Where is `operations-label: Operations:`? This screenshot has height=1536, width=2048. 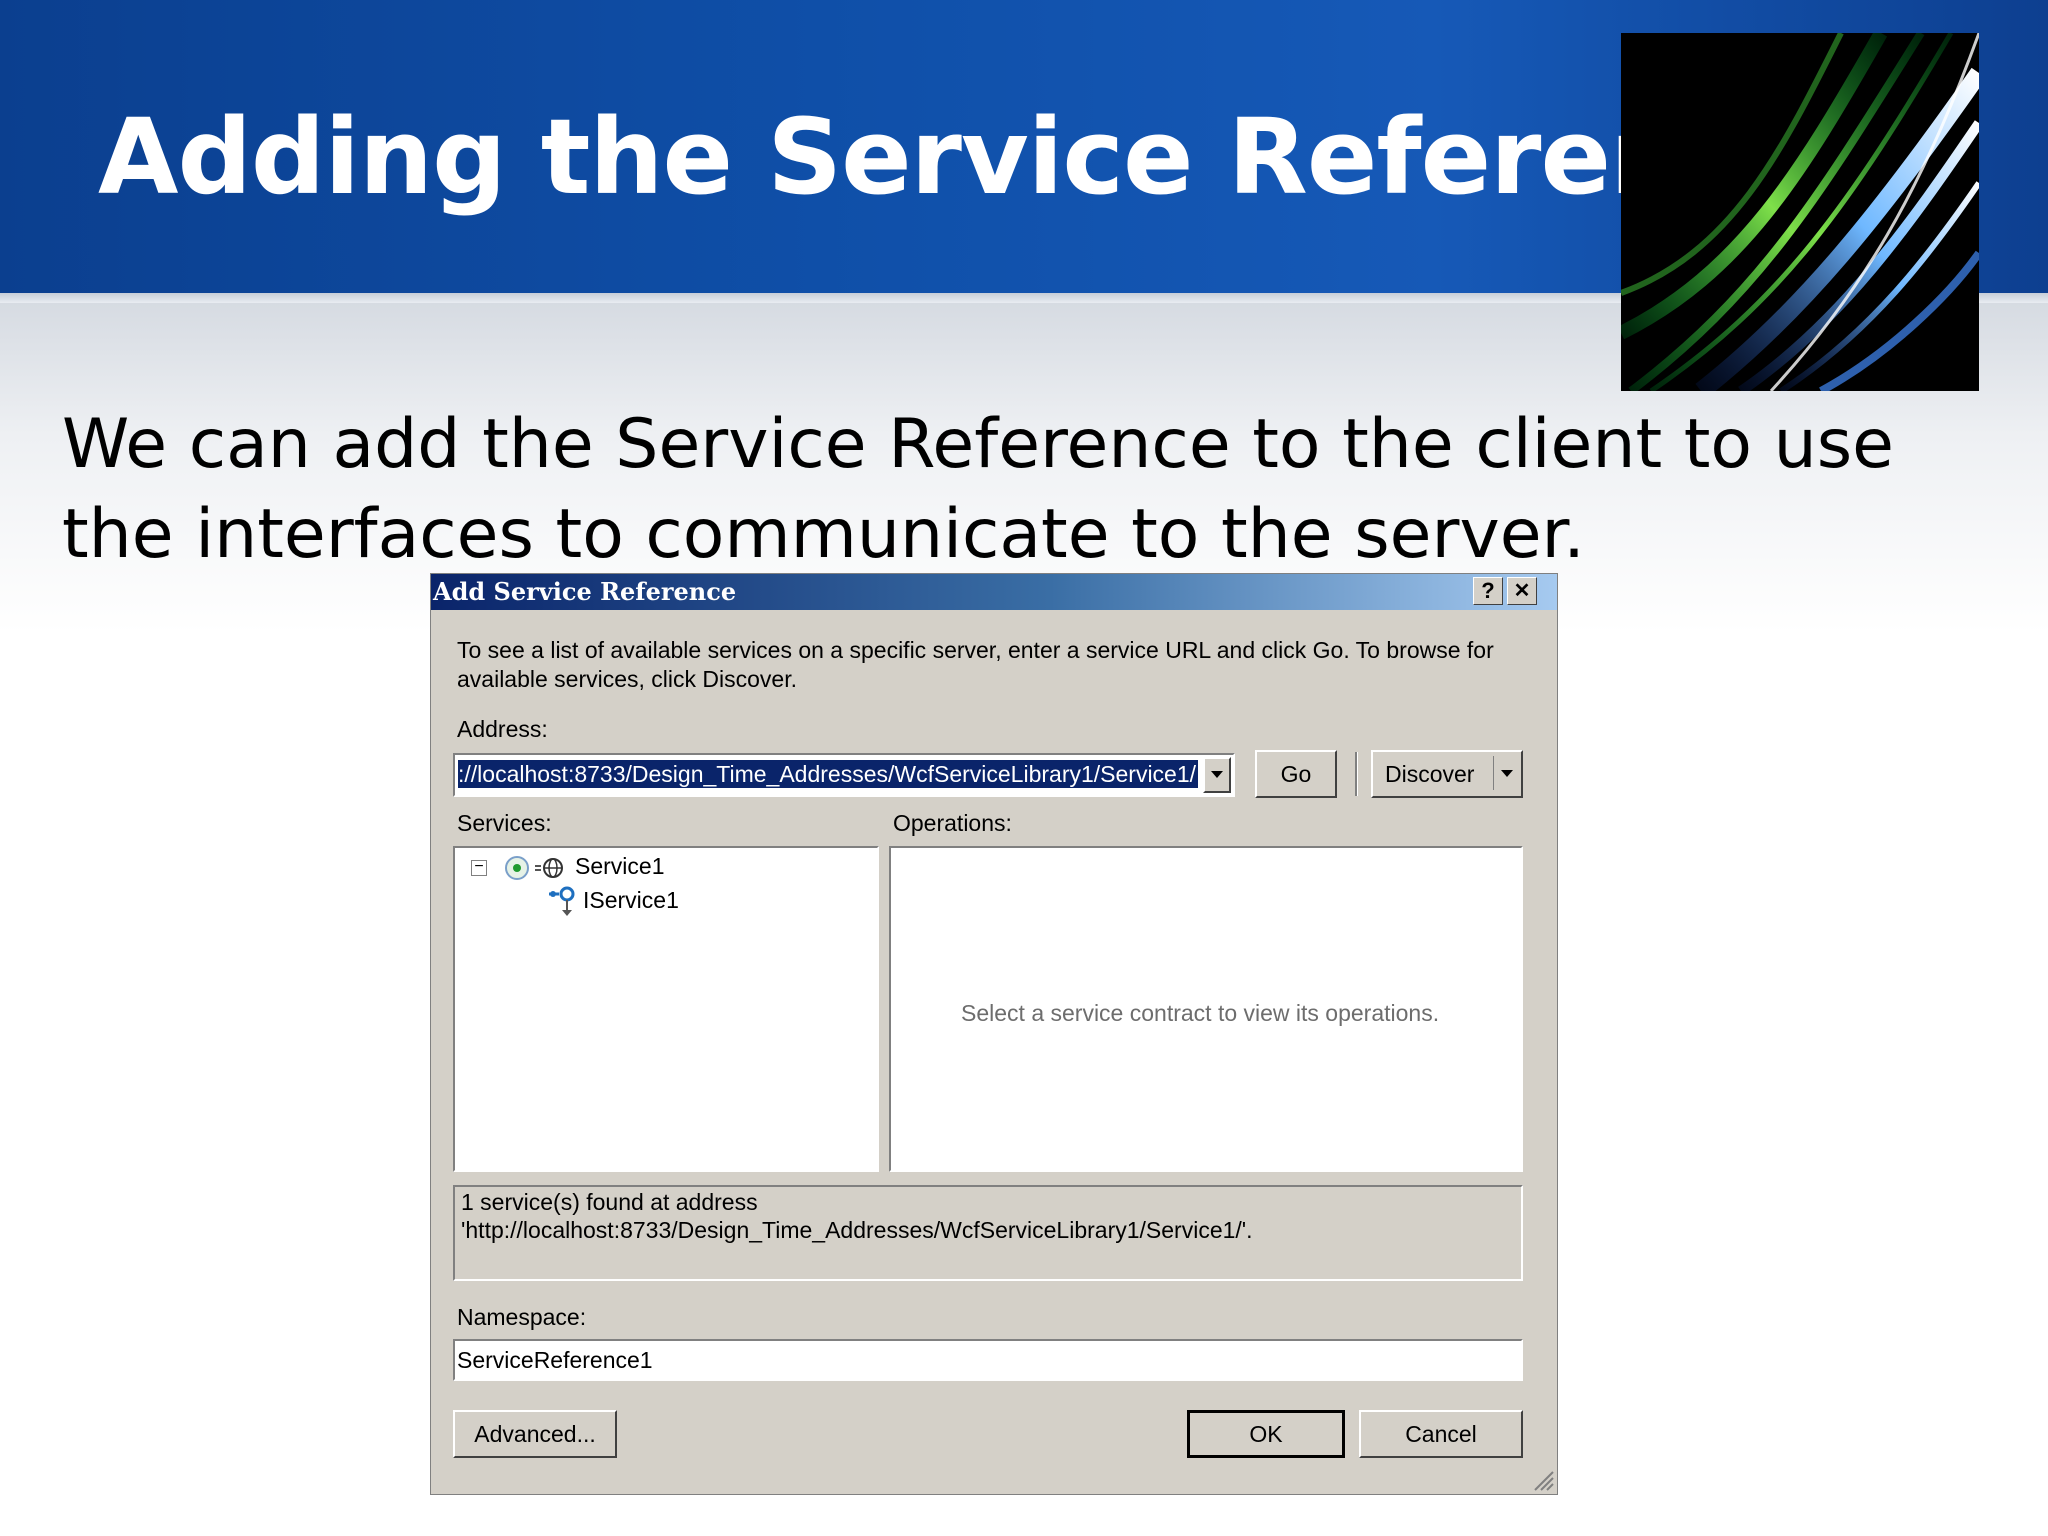 operations-label: Operations: is located at coordinates (952, 823).